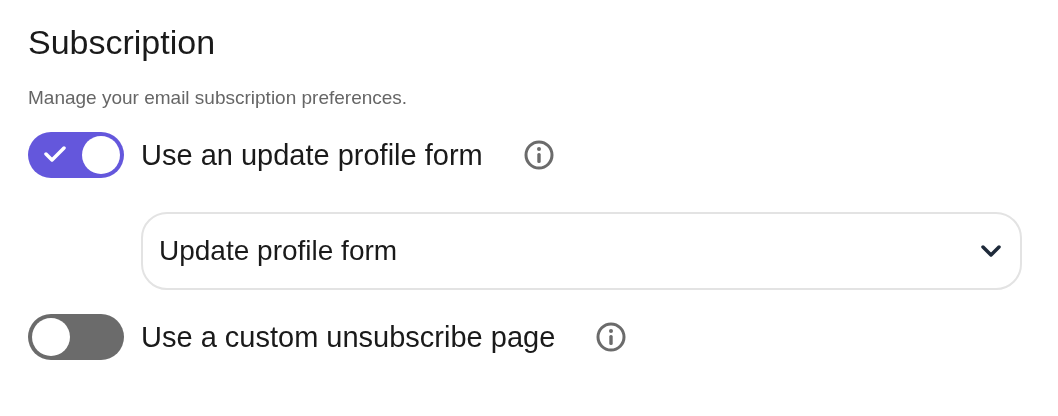 The width and height of the screenshot is (1058, 416). Describe the element at coordinates (55, 154) in the screenshot. I see `checkmark-icon` at that location.